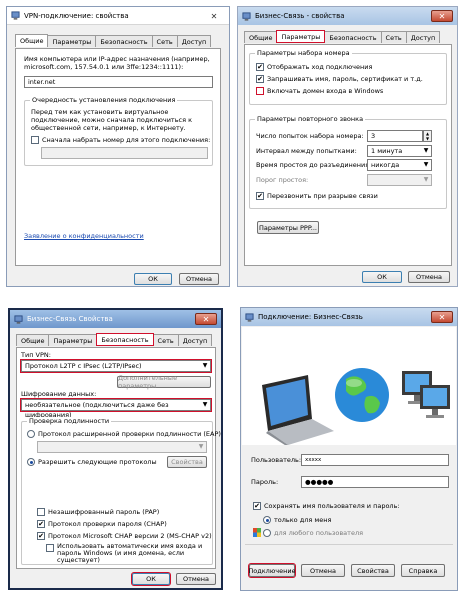 The height and width of the screenshot is (600, 464). Describe the element at coordinates (104, 100) in the screenshot. I see `group-title: Очередность установления подключения` at that location.